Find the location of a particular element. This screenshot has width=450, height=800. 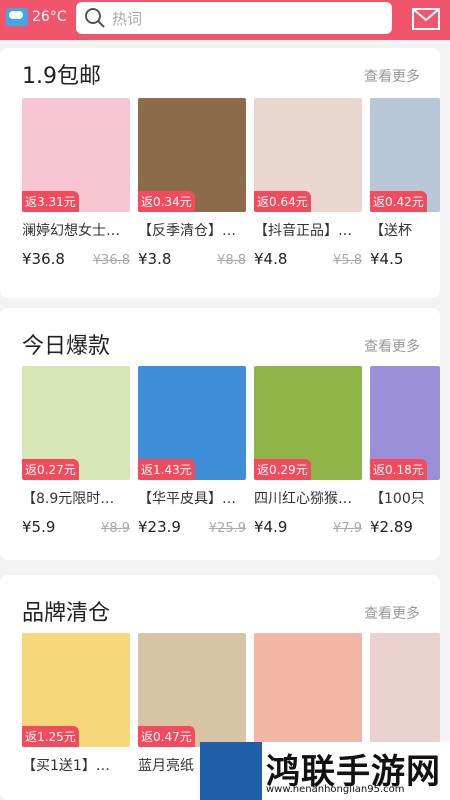

product-image: 返3.31元 is located at coordinates (76, 155).